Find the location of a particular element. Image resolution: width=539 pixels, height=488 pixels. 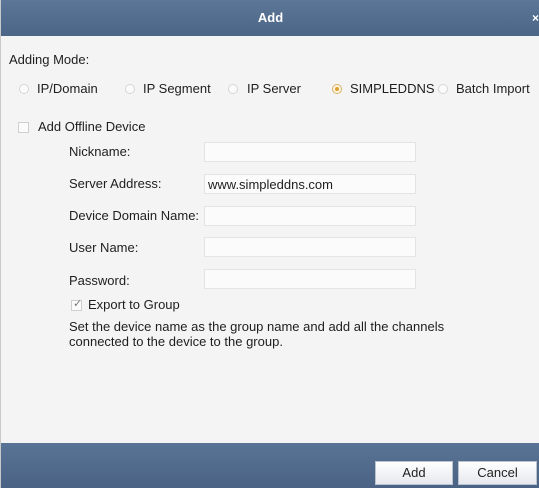

add-offline-device-label: Add Offline Device is located at coordinates (91, 126).